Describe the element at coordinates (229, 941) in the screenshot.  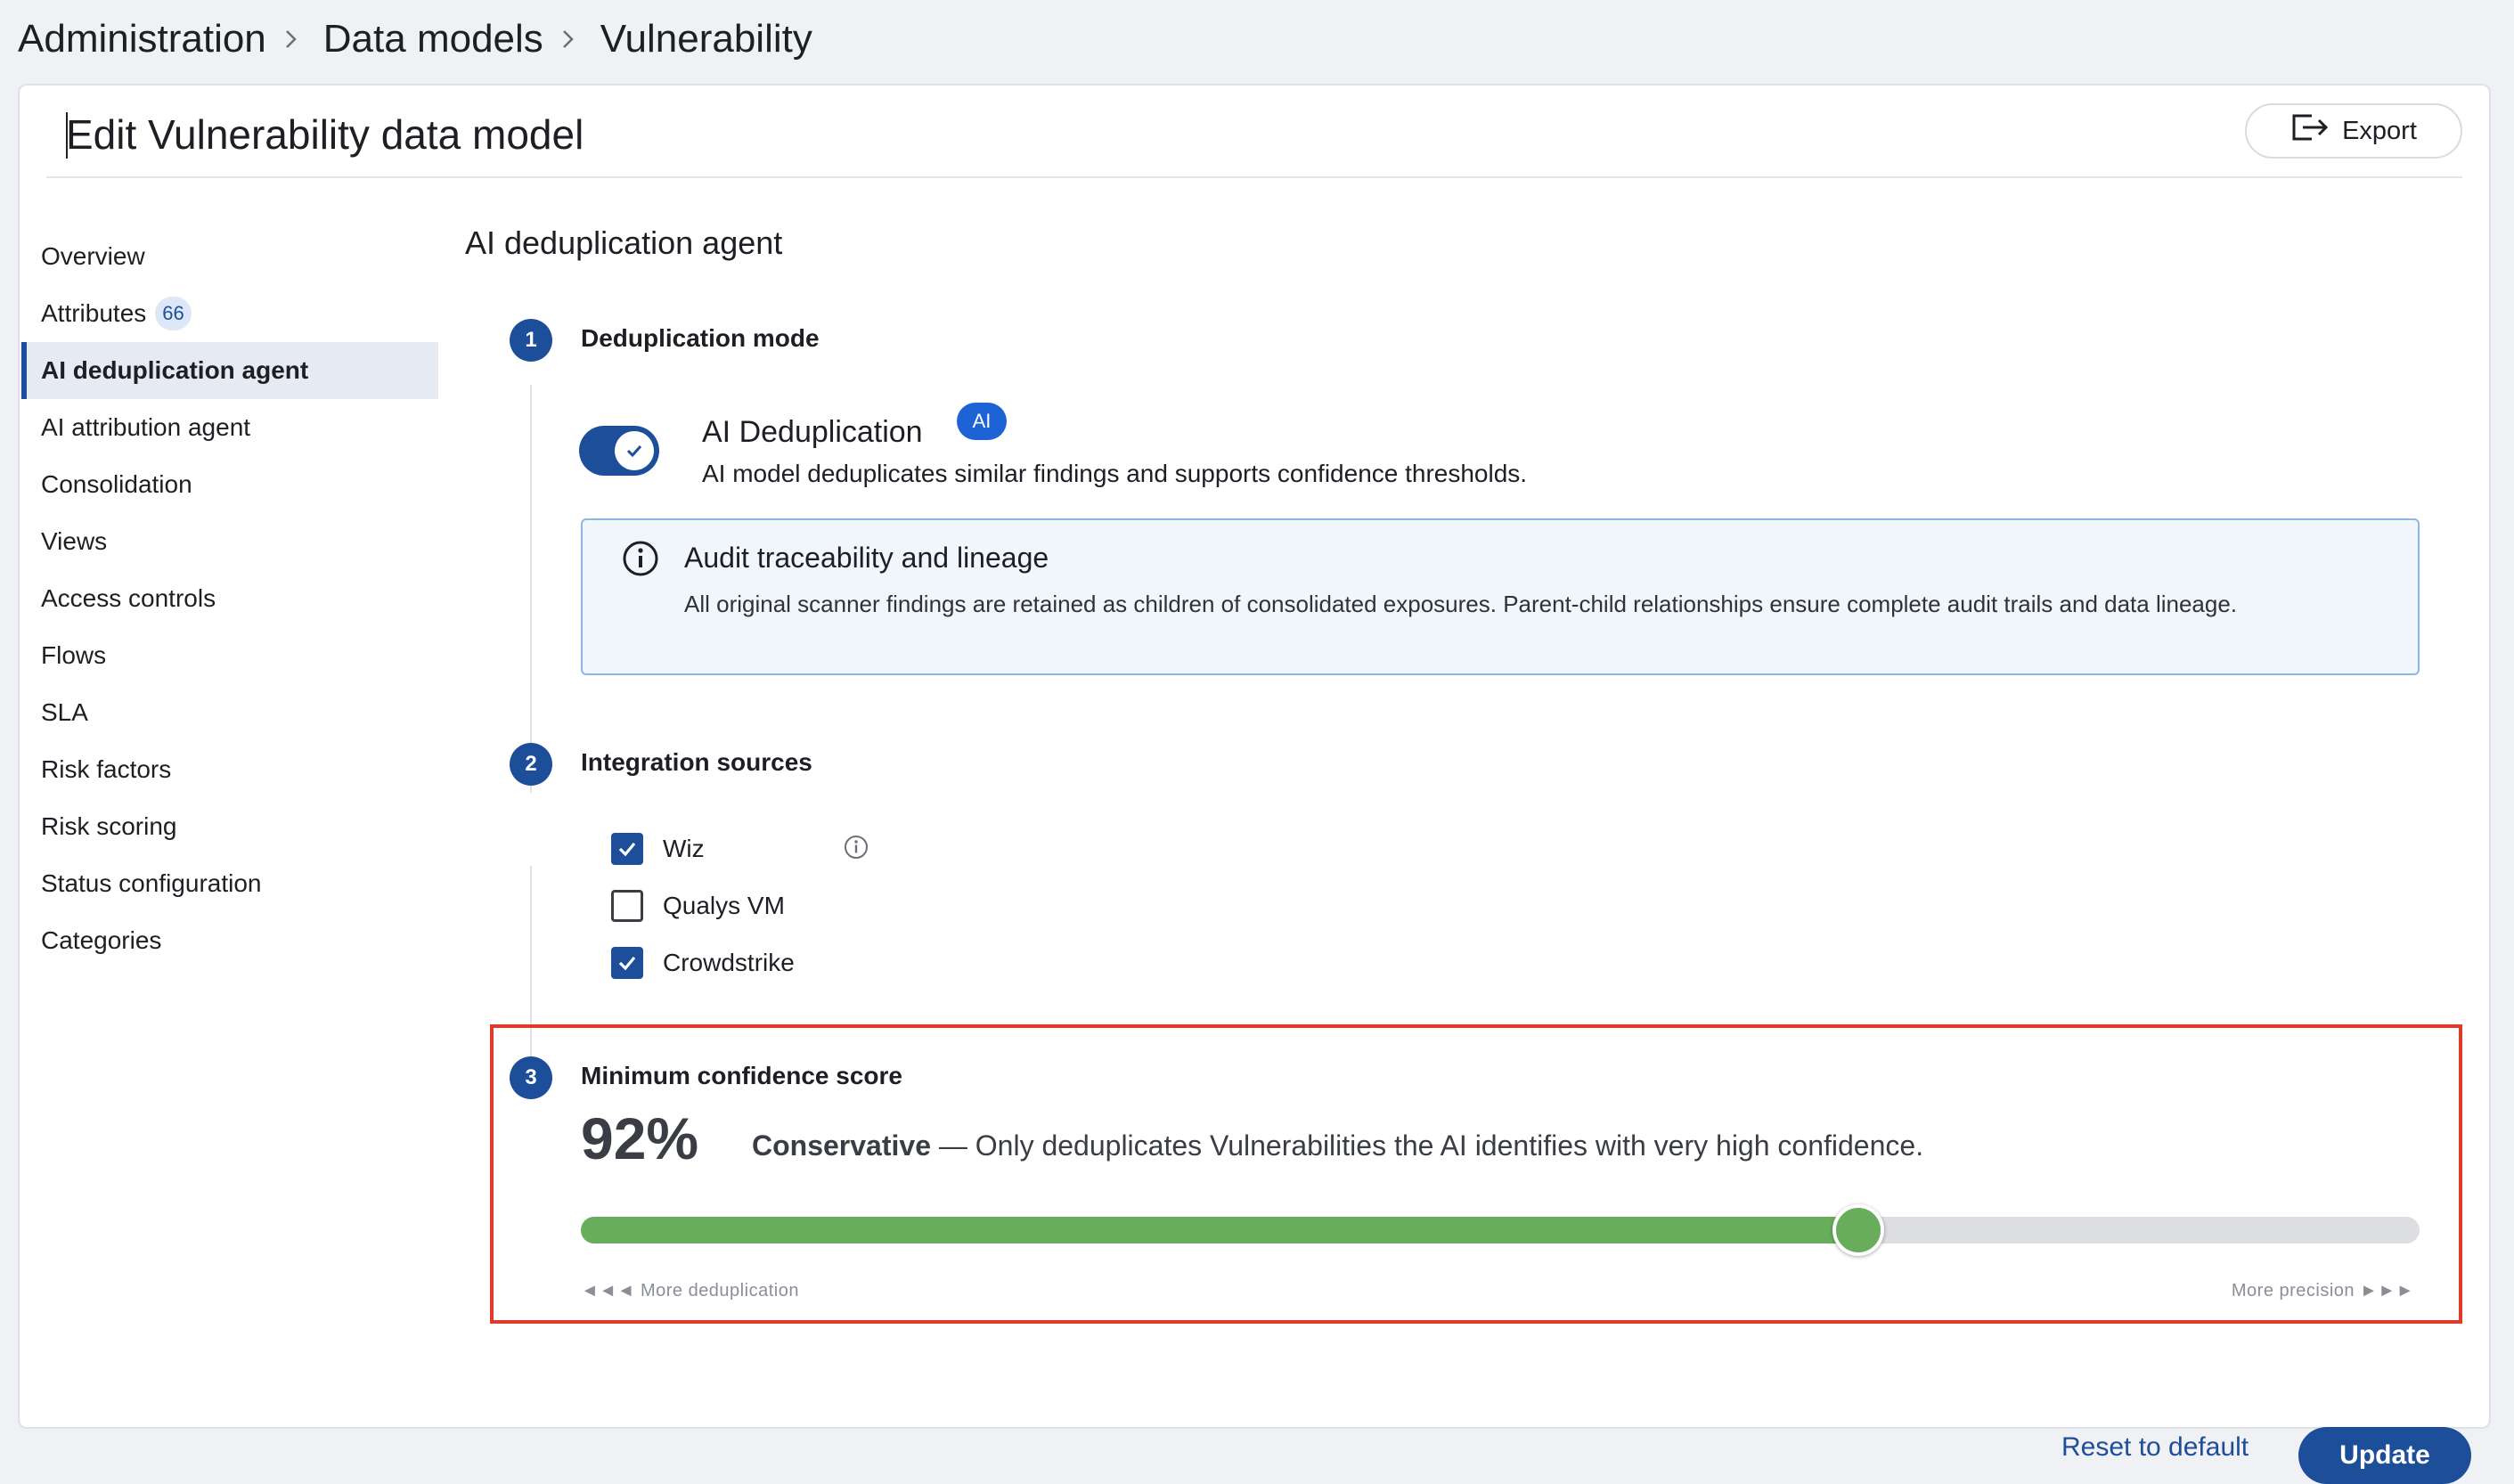
I see `nav-item-categories: Categories` at that location.